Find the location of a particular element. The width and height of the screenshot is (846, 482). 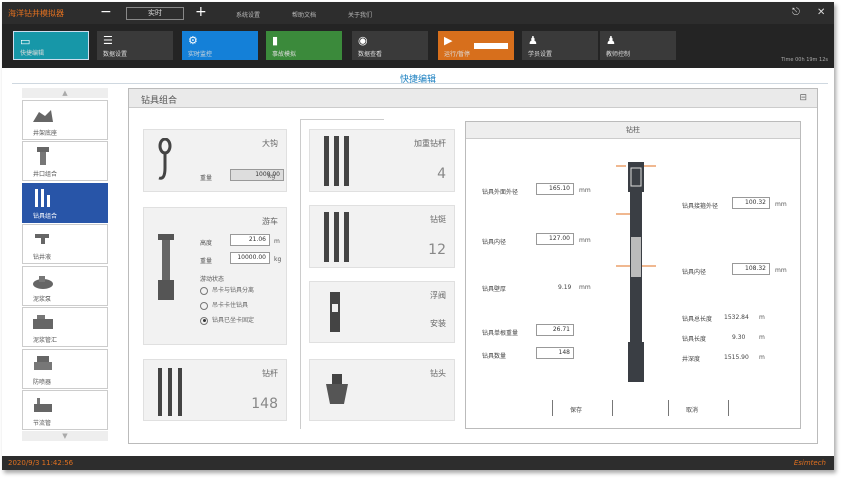

radio-label: 钻具已坐卡固定 is located at coordinates (233, 320).